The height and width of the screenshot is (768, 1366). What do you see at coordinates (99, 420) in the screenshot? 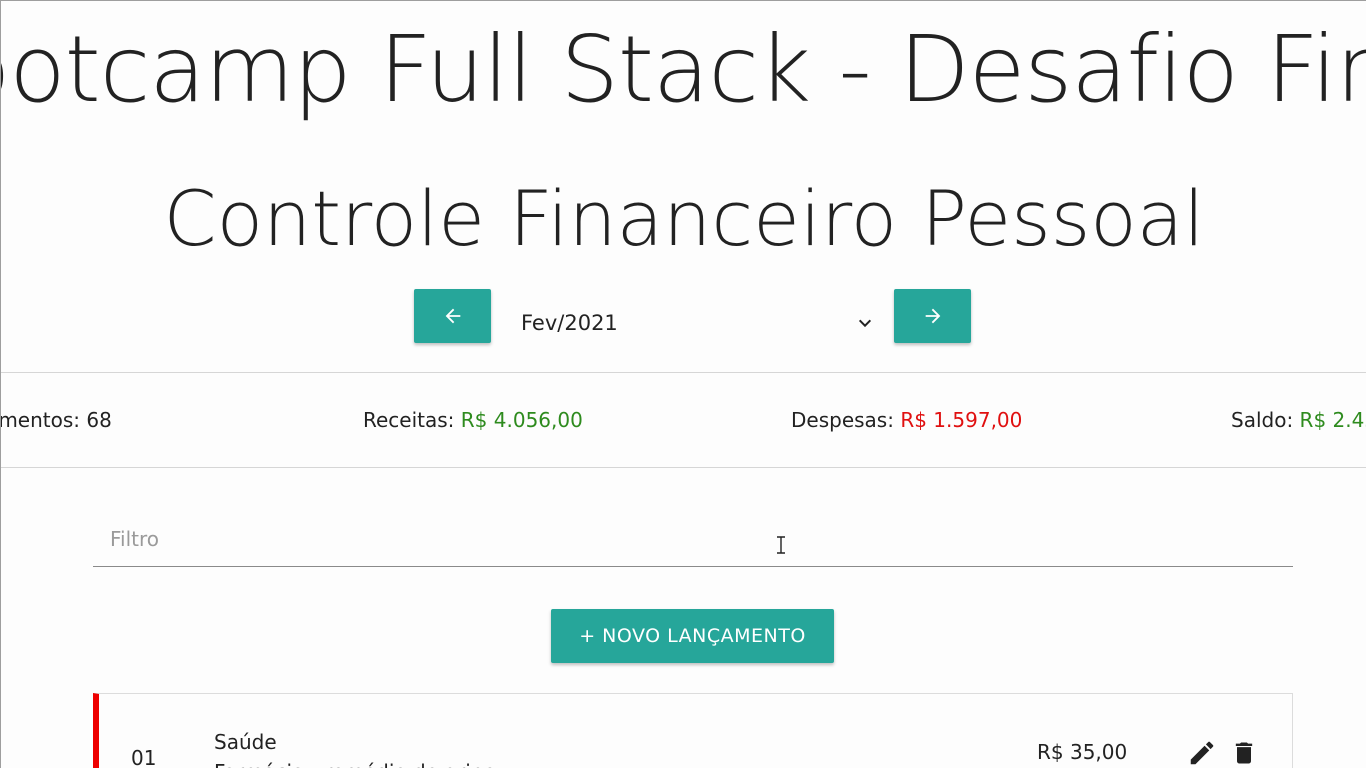
I see `entries-count-value: 68` at bounding box center [99, 420].